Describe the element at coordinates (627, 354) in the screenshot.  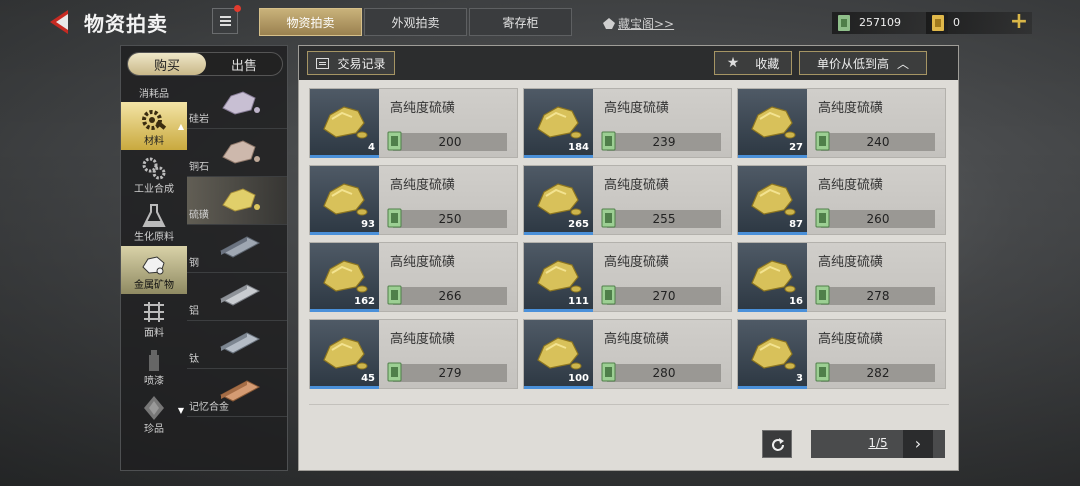
I see `item-card: 100 高纯度硫磺 280` at that location.